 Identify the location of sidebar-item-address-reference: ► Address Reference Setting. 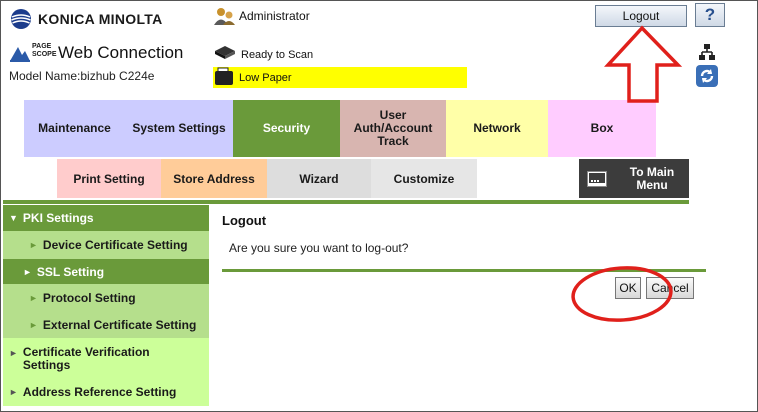
(106, 392).